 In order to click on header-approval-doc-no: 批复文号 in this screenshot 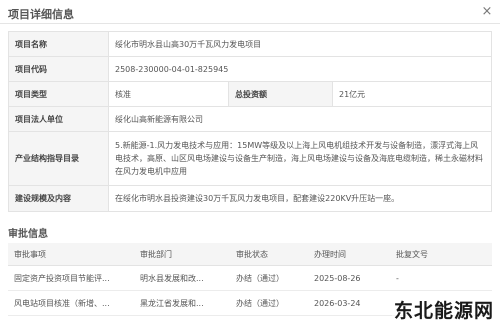, I will do `click(441, 254)`.